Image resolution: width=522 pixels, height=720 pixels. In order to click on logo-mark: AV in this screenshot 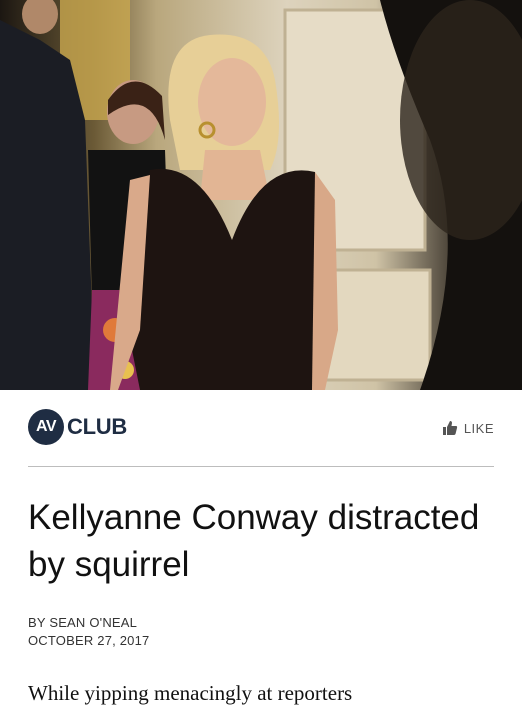, I will do `click(46, 427)`.